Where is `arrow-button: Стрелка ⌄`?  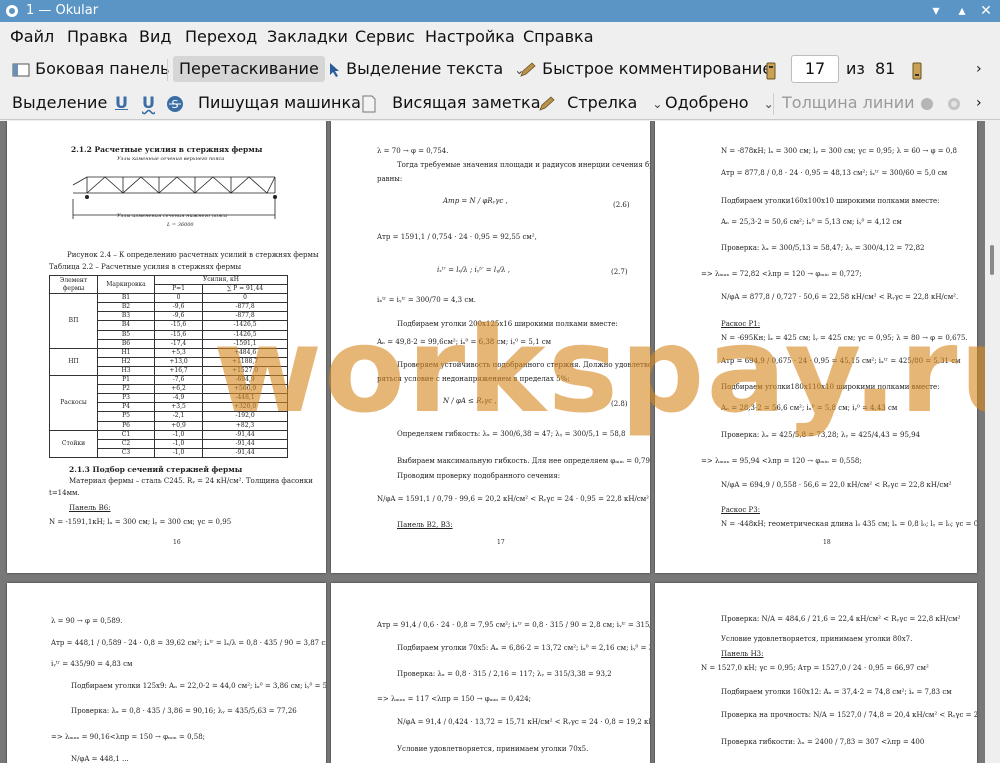
arrow-button: Стрелка ⌄ is located at coordinates (600, 103).